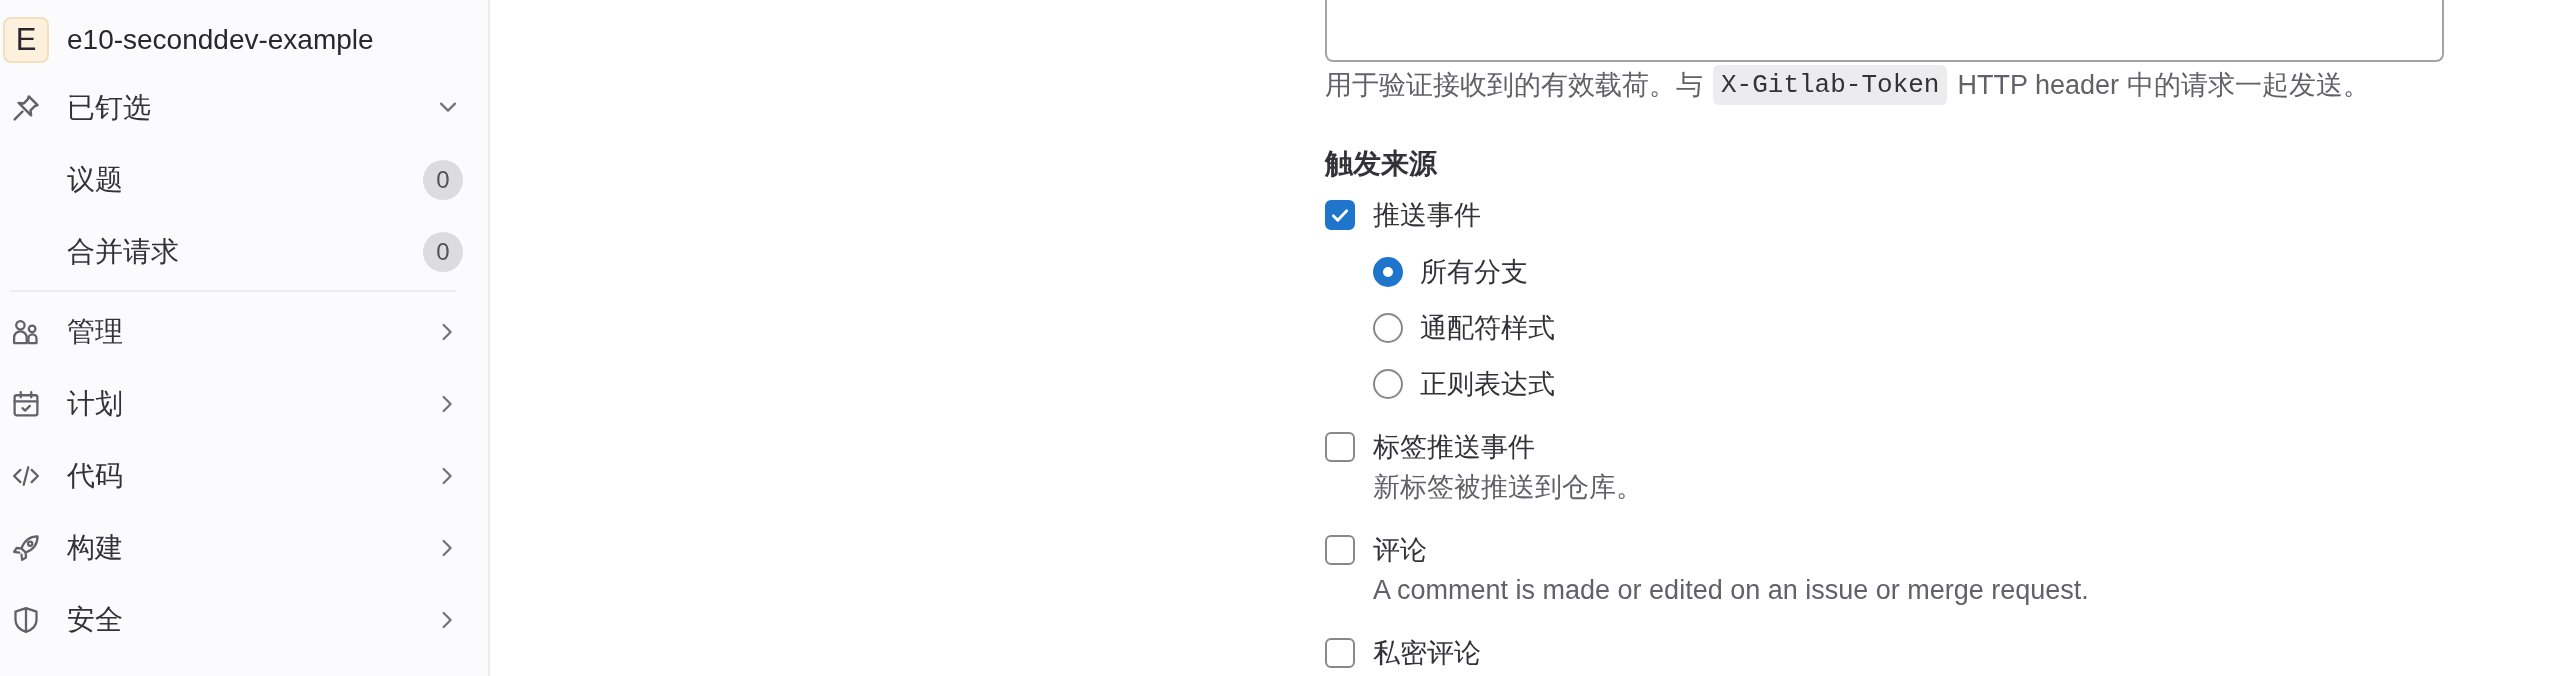 This screenshot has width=2572, height=676. I want to click on nav-item: 构建, so click(245, 548).